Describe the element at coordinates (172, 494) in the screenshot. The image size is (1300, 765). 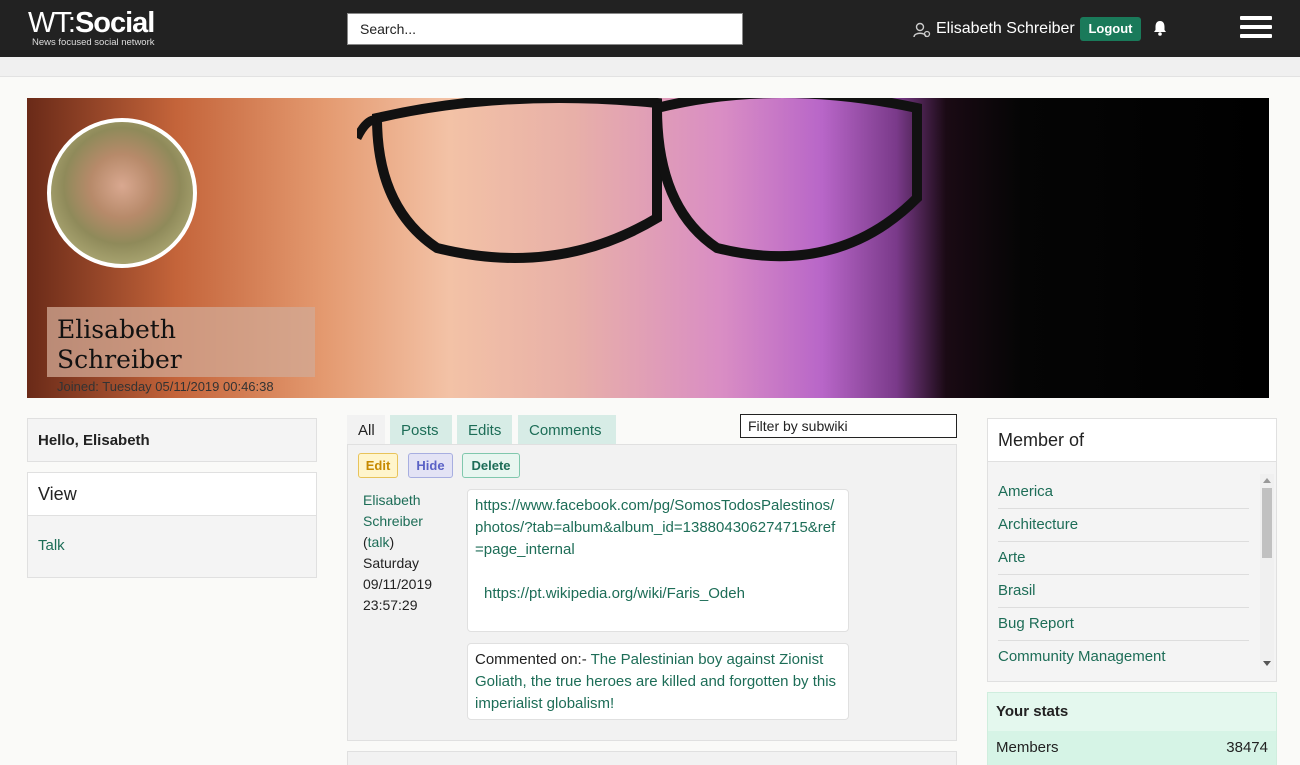
I see `view-panel-title: View` at that location.